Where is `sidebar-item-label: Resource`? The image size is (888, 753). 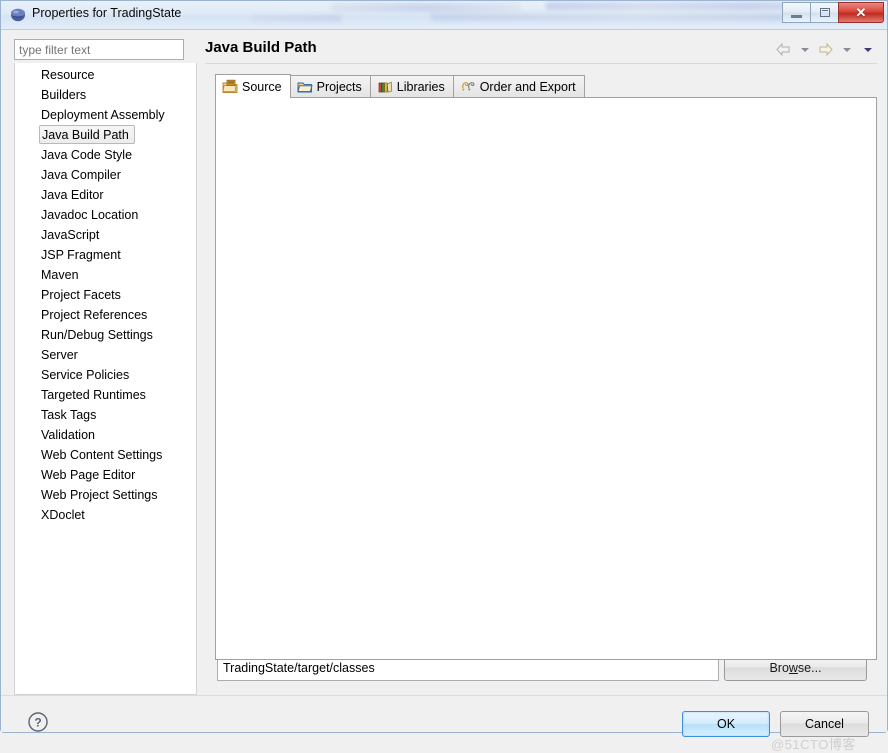
sidebar-item-label: Resource is located at coordinates (68, 75).